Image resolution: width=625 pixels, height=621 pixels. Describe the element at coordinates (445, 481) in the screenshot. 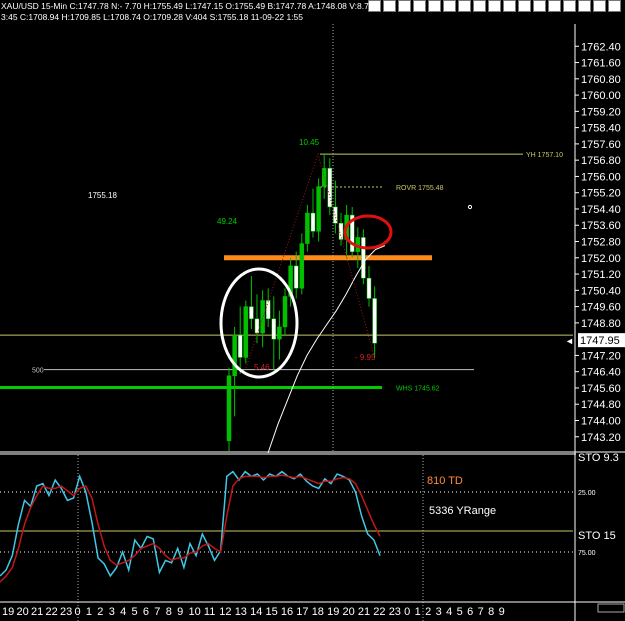

I see `annotation-td: 810 TD` at that location.